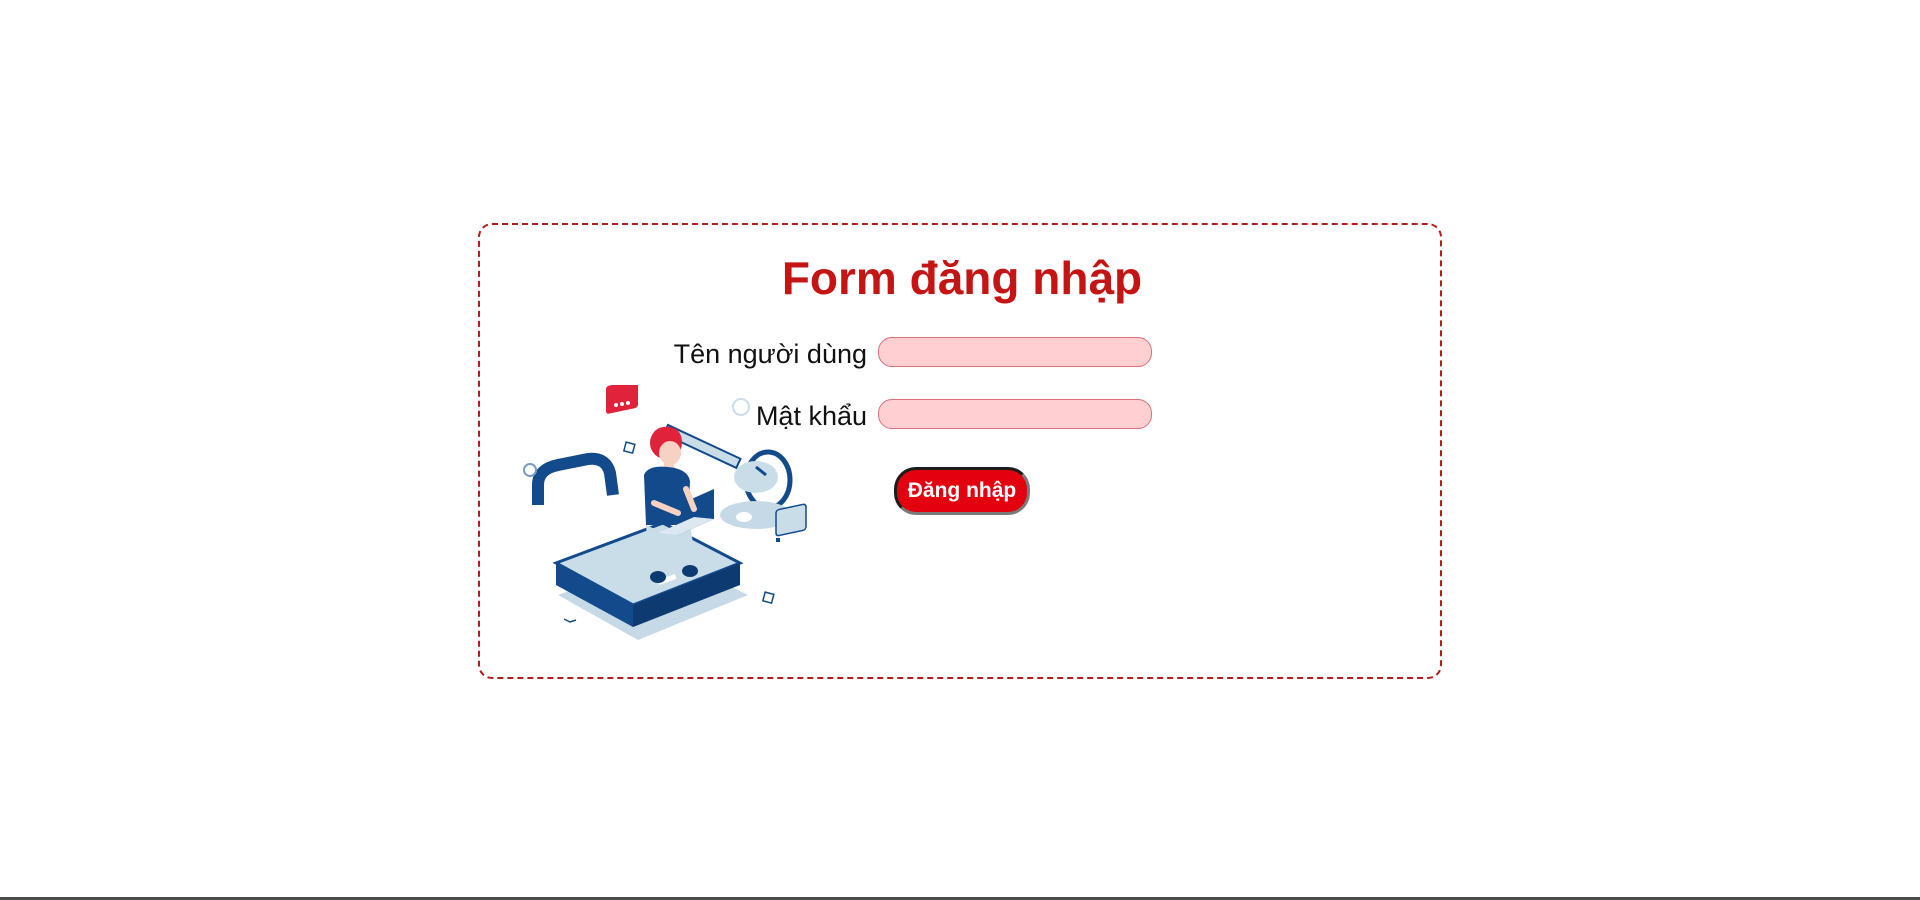 The height and width of the screenshot is (900, 1920). I want to click on form-title: Form đăng nhập, so click(962, 278).